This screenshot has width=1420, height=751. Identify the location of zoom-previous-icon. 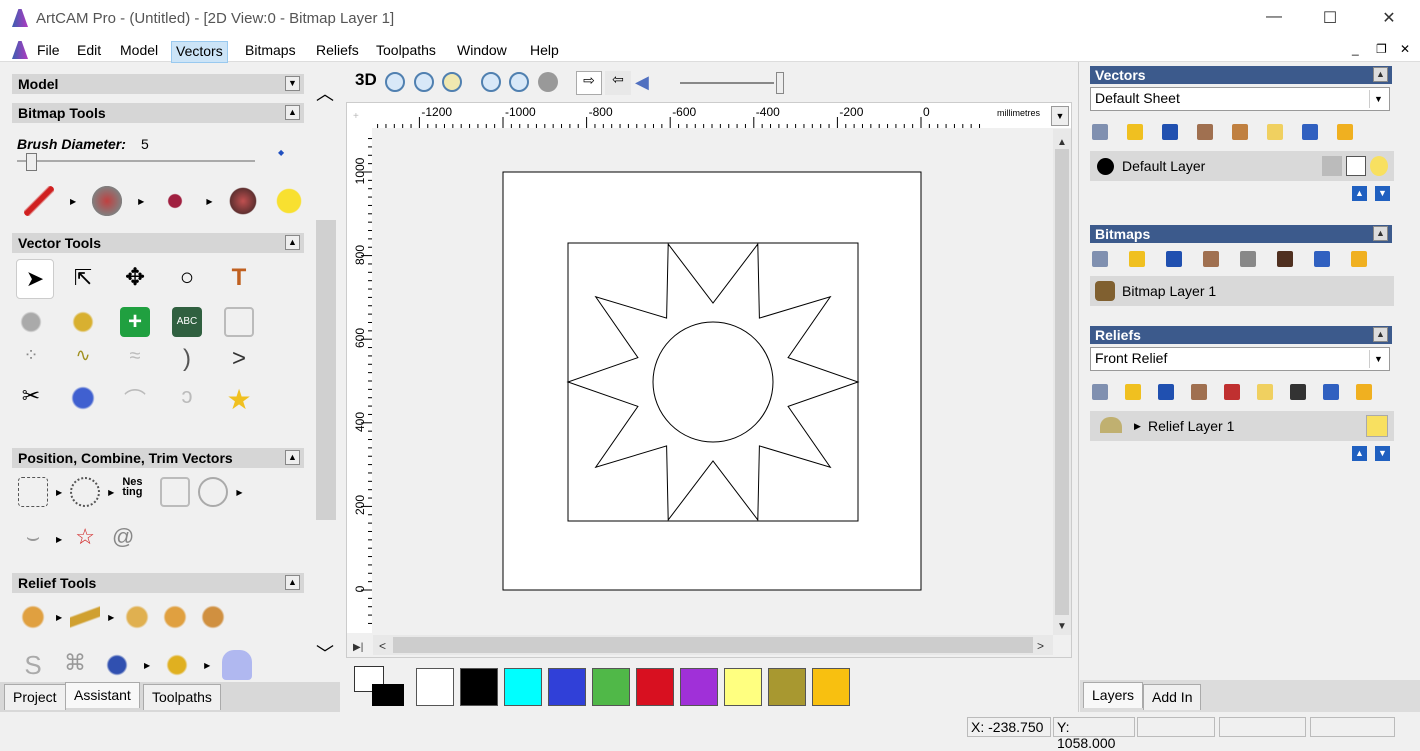
(452, 82).